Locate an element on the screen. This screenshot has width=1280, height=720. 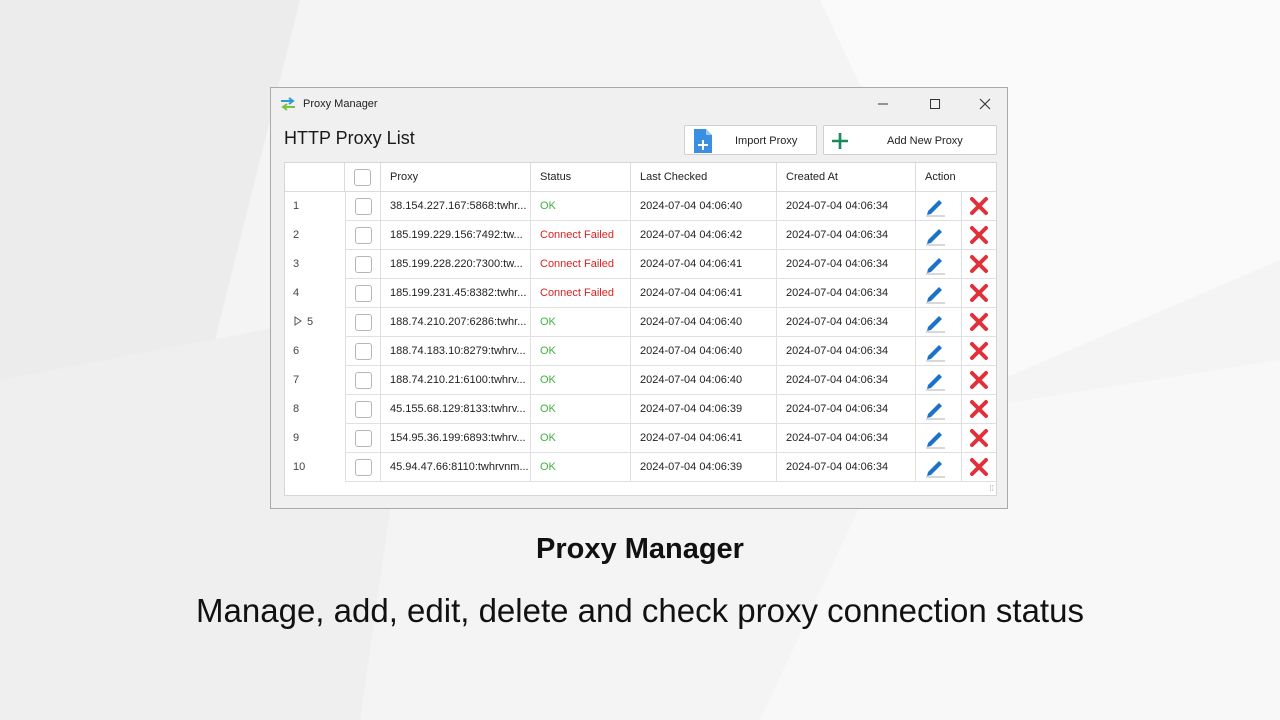
close-button is located at coordinates (985, 104).